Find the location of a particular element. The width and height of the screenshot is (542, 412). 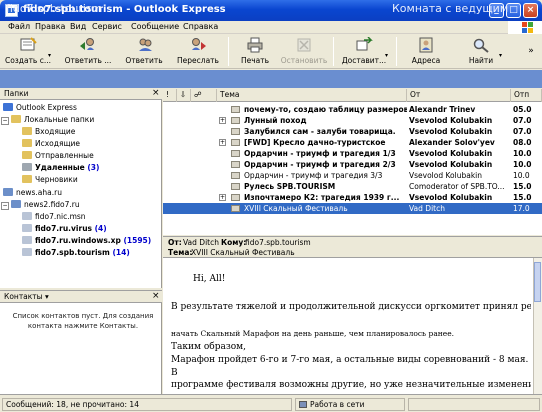

newsgroup-spb-tourism: fido7.spb.tourism (14) is located at coordinates (76, 252).